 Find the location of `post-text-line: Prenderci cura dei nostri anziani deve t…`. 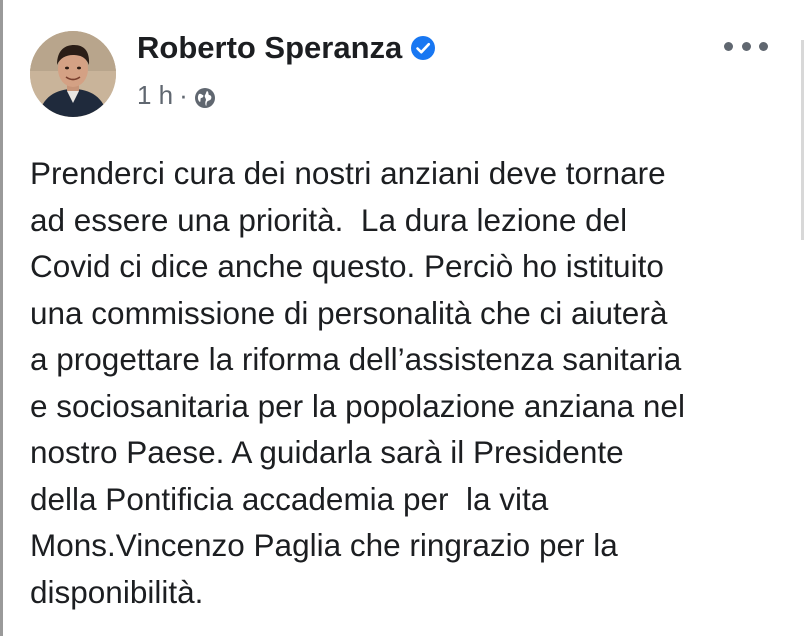

post-text-line: Prenderci cura dei nostri anziani deve t… is located at coordinates (348, 173).